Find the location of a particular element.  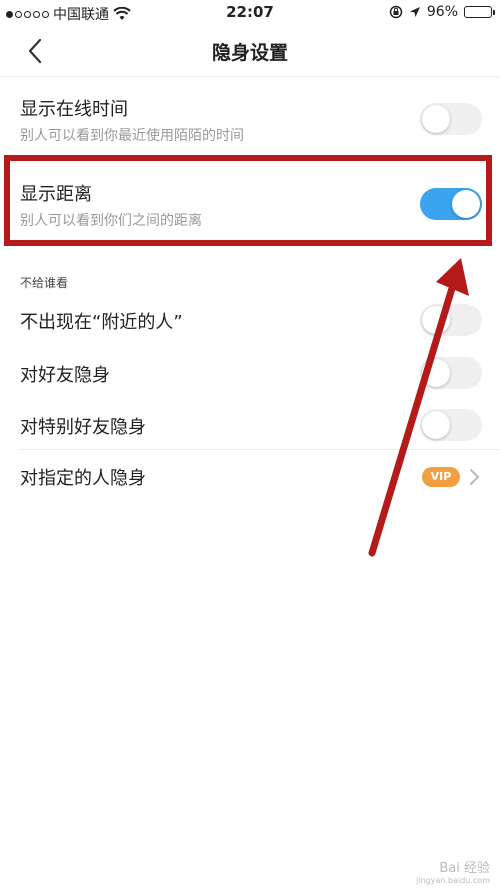

watermark: Bai 经验 jingyan.baidu.com is located at coordinates (453, 871).